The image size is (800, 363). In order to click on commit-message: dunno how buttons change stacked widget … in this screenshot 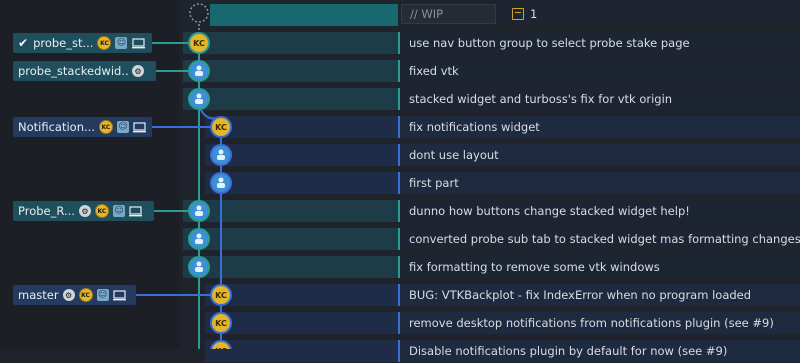, I will do `click(549, 211)`.